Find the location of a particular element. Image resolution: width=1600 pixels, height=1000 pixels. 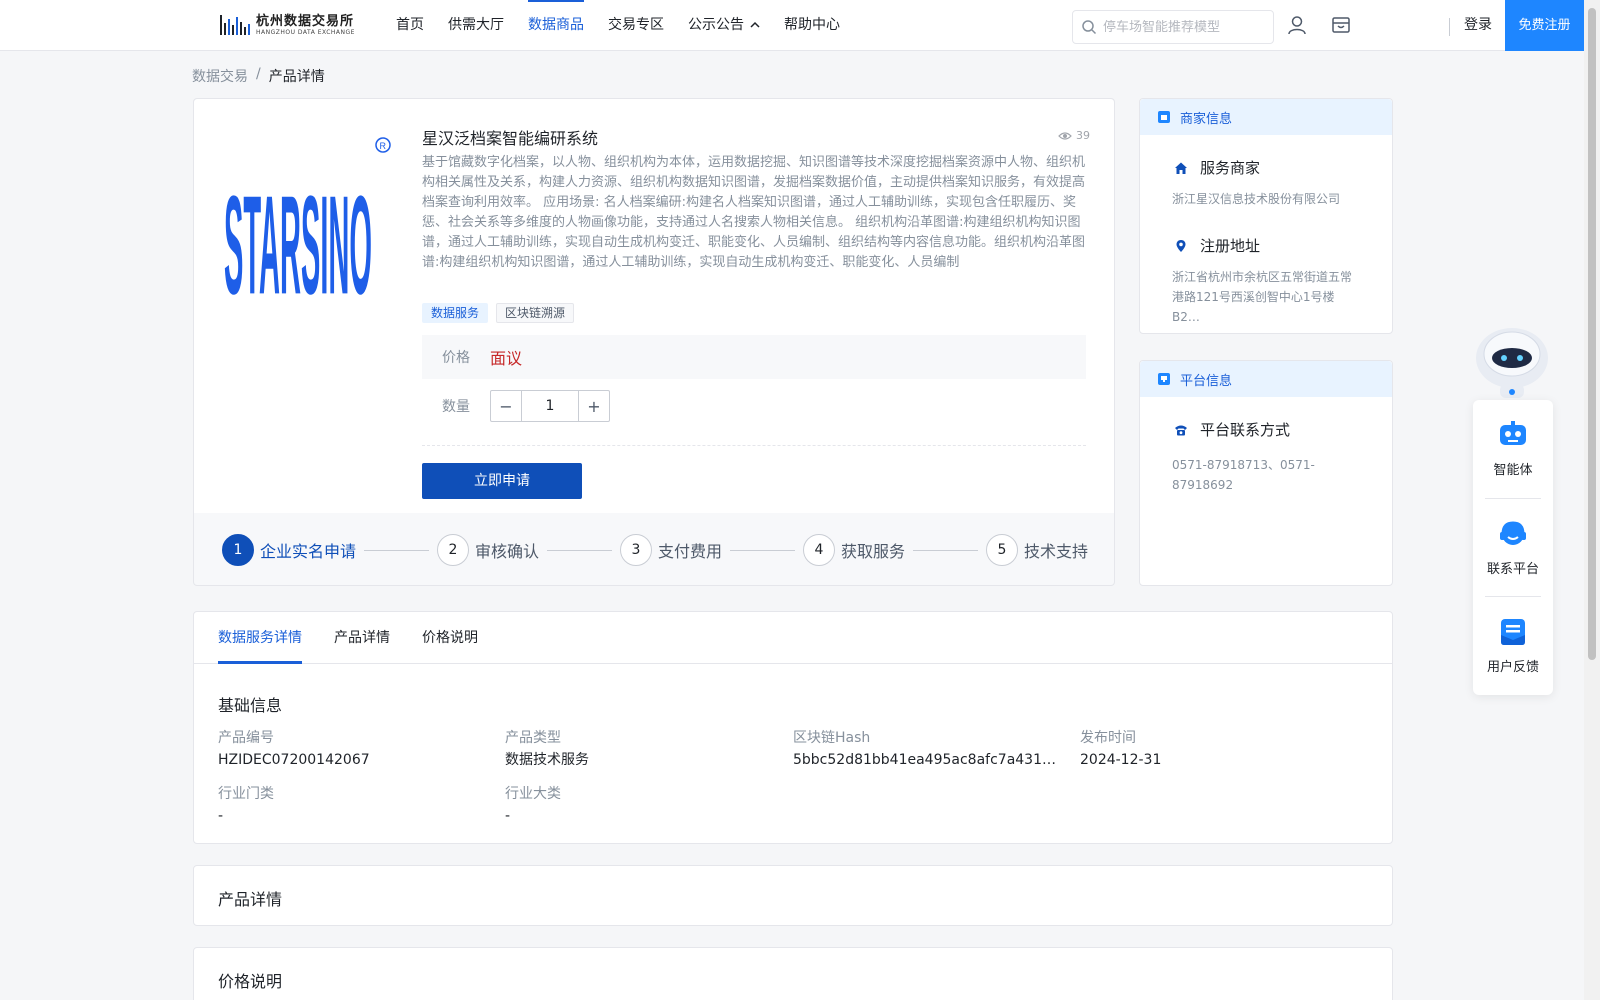

product-logo-image: STARSINO R is located at coordinates (307, 221).